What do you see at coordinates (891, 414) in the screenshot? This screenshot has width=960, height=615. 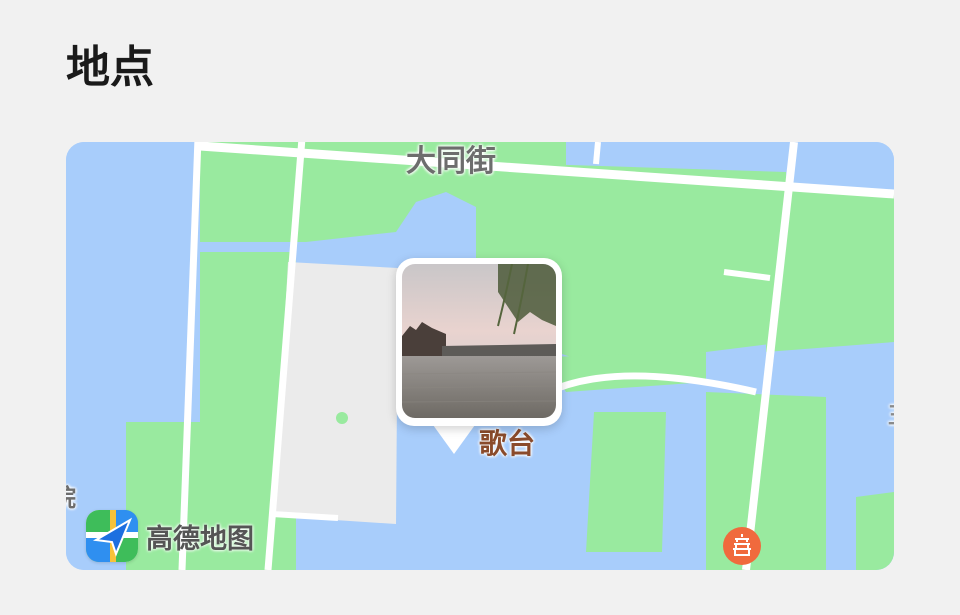 I see `edge-place-label-right: 王` at bounding box center [891, 414].